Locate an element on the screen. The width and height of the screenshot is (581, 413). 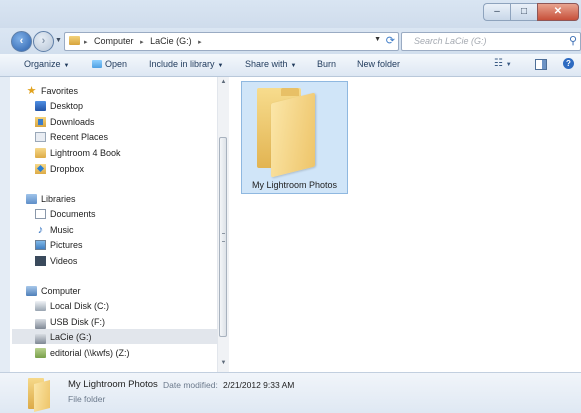
nav-label: Libraries is located at coordinates (58, 198).